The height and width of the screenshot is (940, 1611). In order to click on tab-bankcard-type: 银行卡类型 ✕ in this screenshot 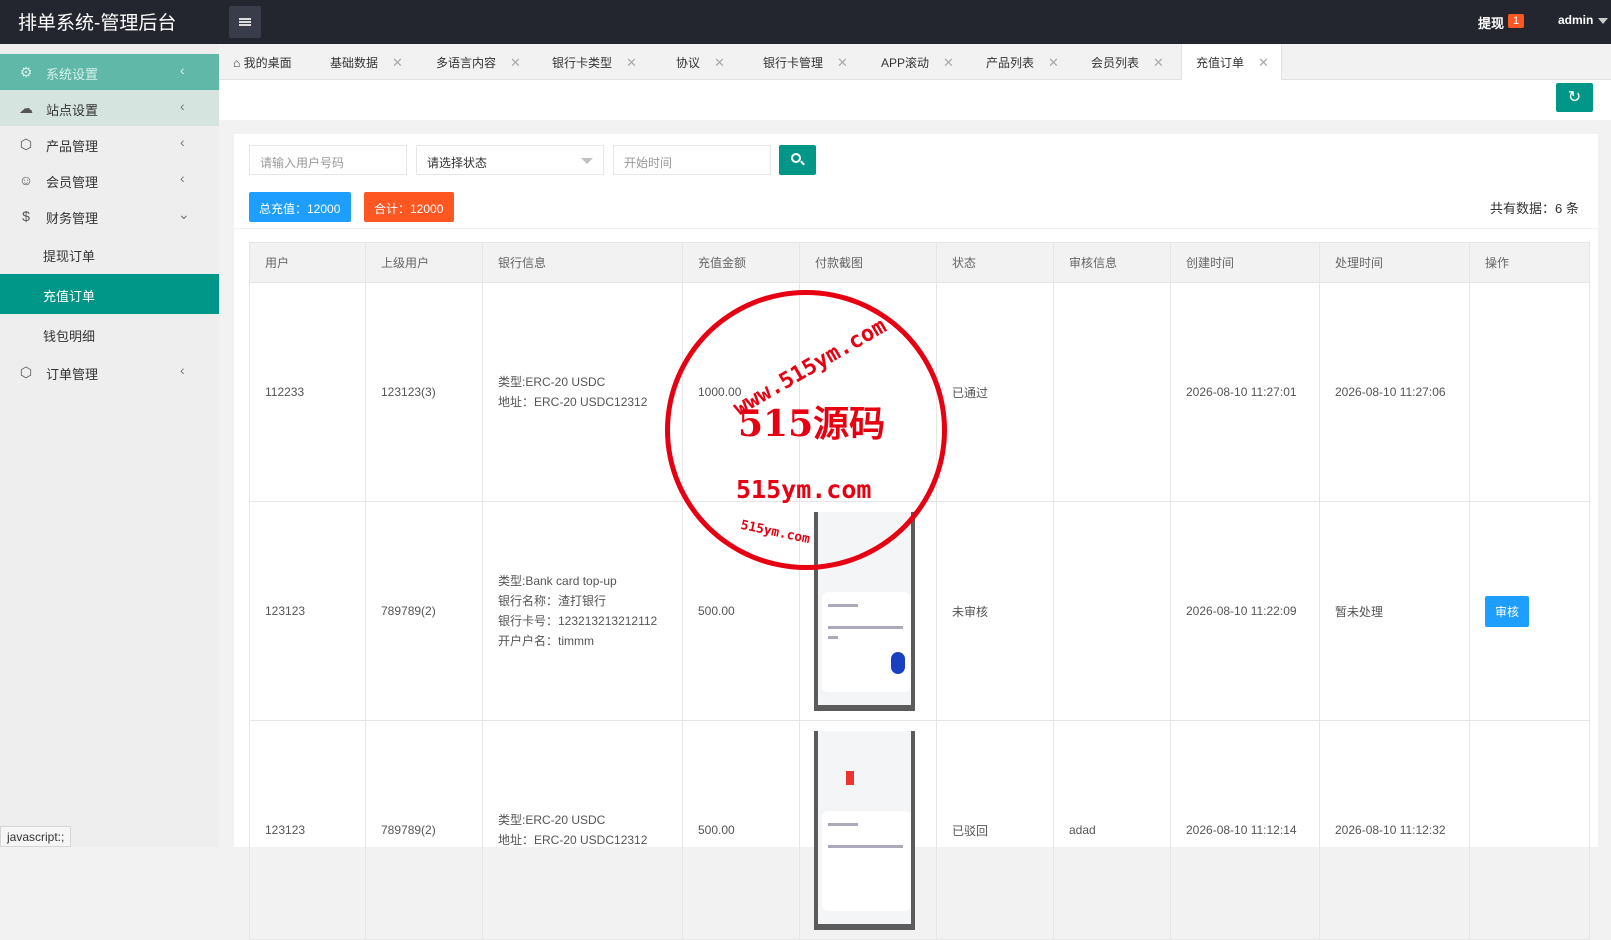, I will do `click(594, 62)`.